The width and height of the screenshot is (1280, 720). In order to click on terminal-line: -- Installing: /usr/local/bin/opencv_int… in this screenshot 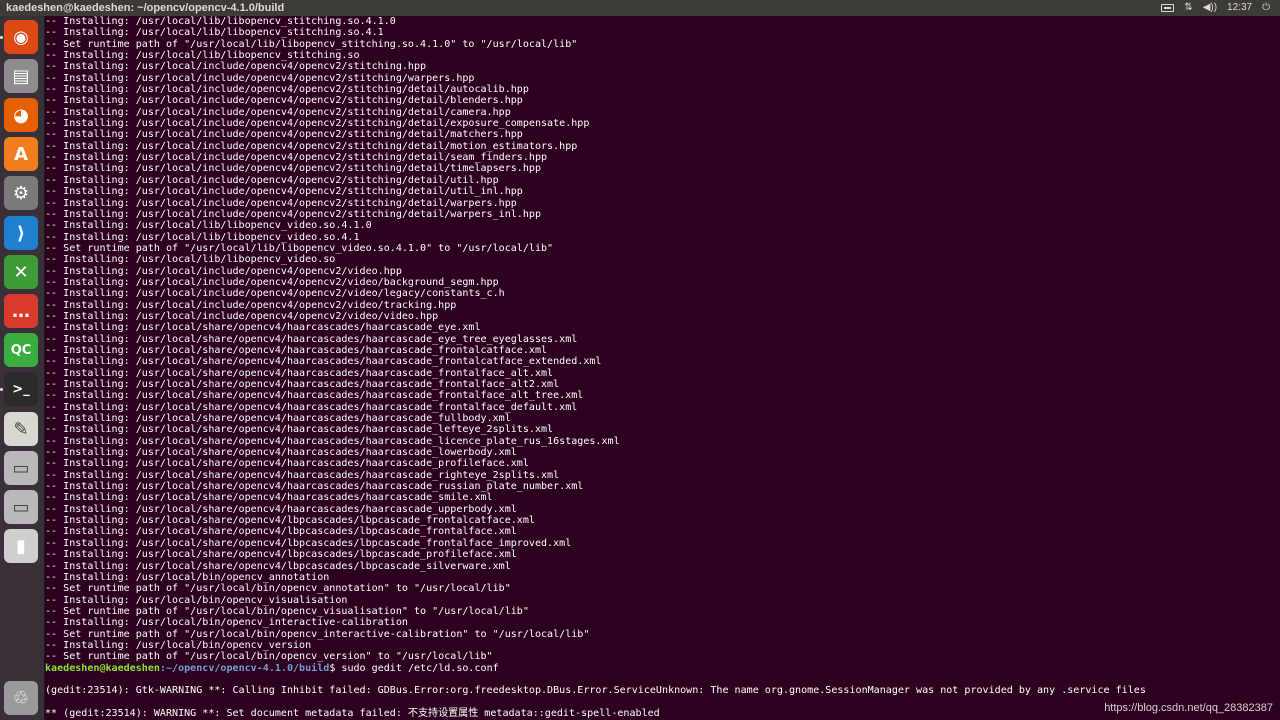, I will do `click(226, 623)`.